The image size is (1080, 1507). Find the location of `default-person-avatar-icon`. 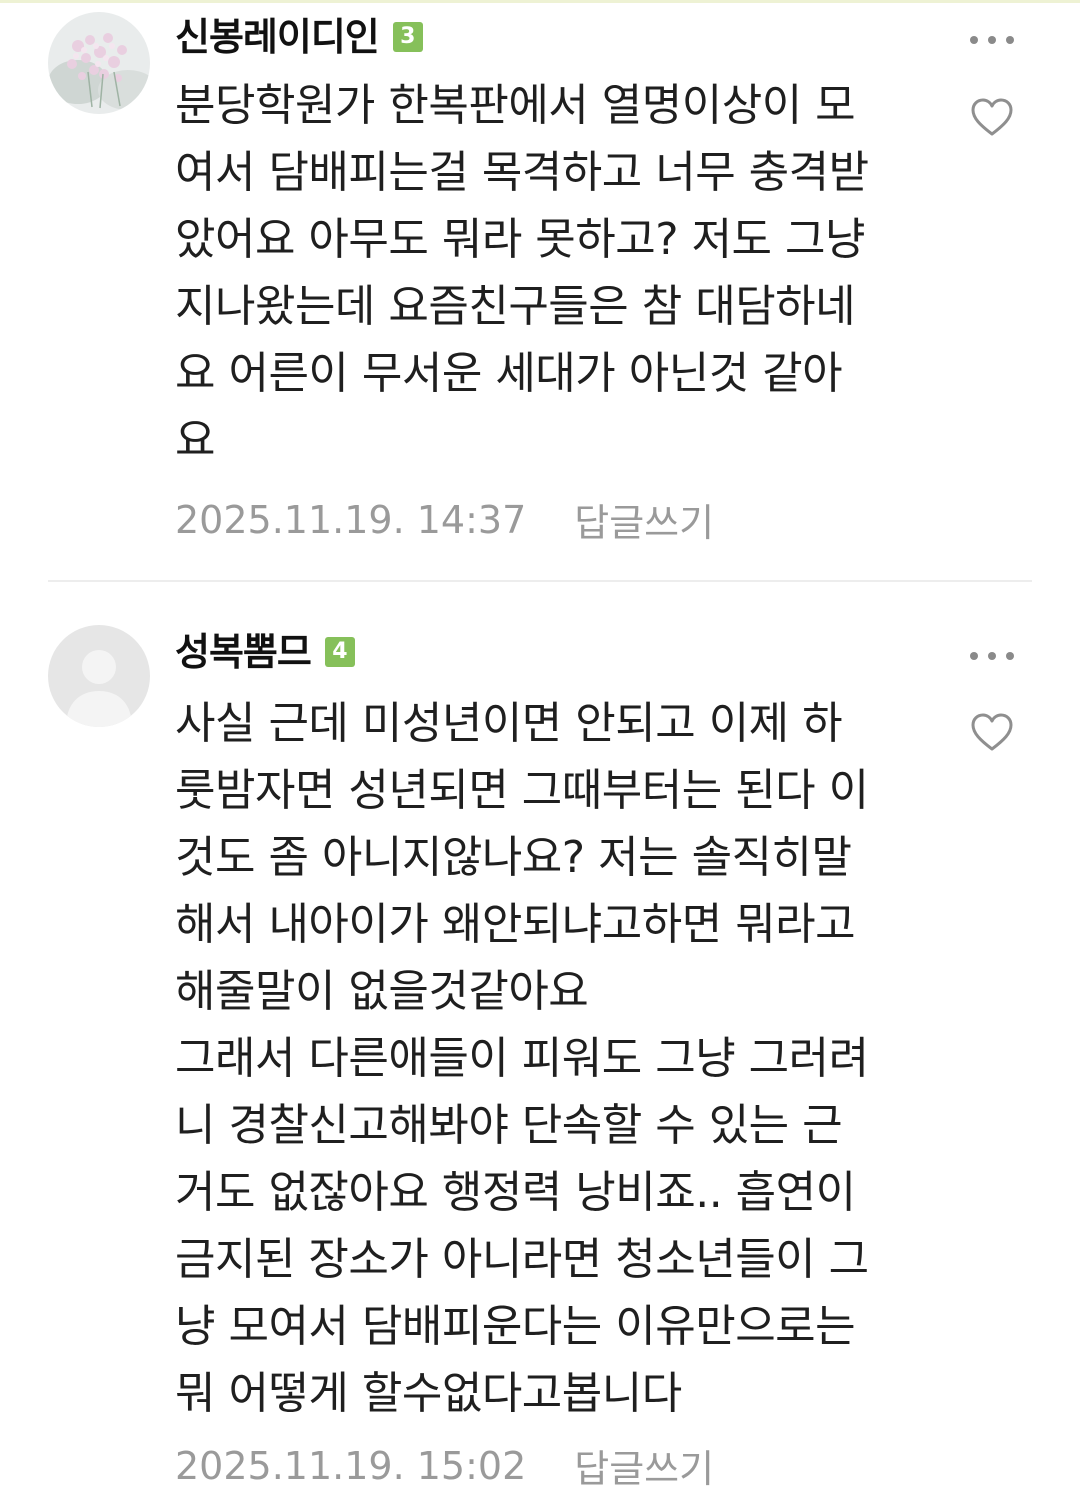

default-person-avatar-icon is located at coordinates (99, 676).